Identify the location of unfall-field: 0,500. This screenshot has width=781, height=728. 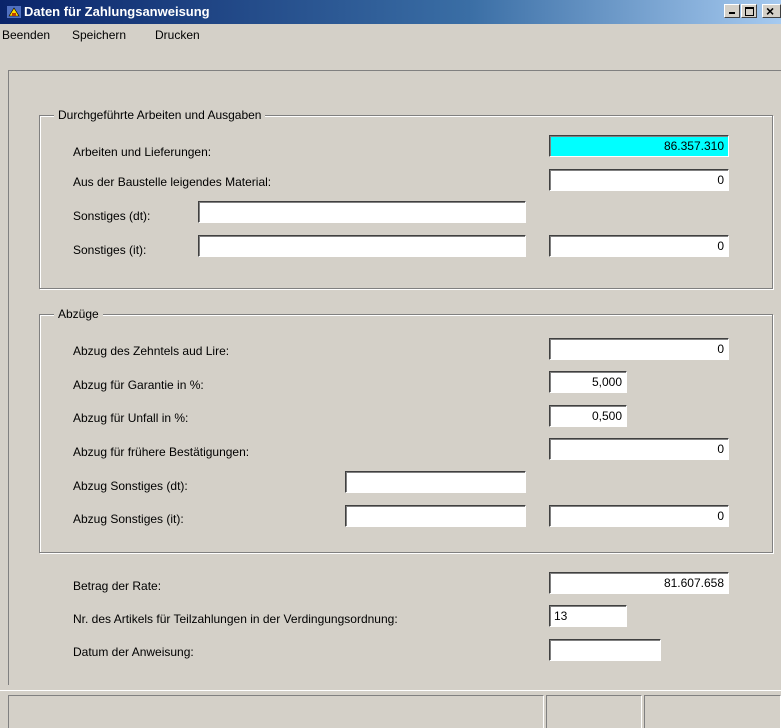
(588, 416).